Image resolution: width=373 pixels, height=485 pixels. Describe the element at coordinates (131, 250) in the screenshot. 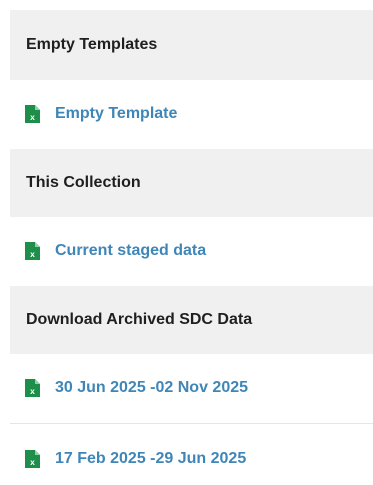

I see `link-label: Current staged data` at that location.